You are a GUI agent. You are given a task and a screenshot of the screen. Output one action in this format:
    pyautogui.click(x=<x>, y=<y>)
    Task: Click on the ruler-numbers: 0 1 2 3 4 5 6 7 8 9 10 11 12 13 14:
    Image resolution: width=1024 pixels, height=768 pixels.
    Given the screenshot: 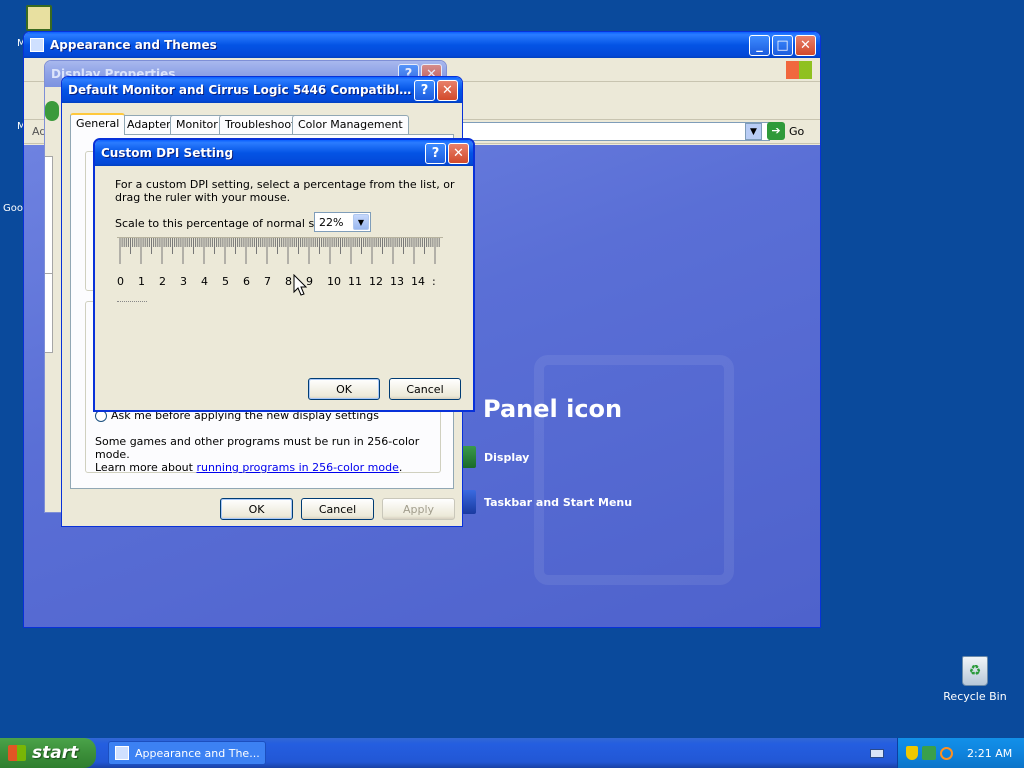 What is the action you would take?
    pyautogui.click(x=280, y=282)
    